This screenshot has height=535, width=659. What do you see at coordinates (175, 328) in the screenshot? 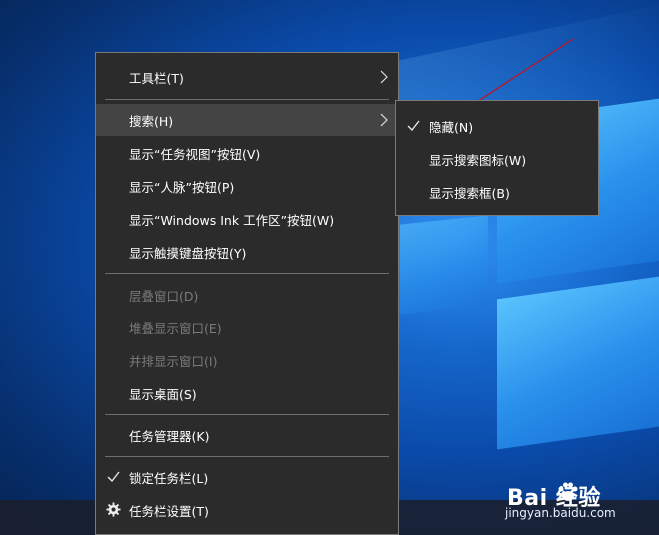
I see `menu-item-label: 堆叠显示窗口(E)` at bounding box center [175, 328].